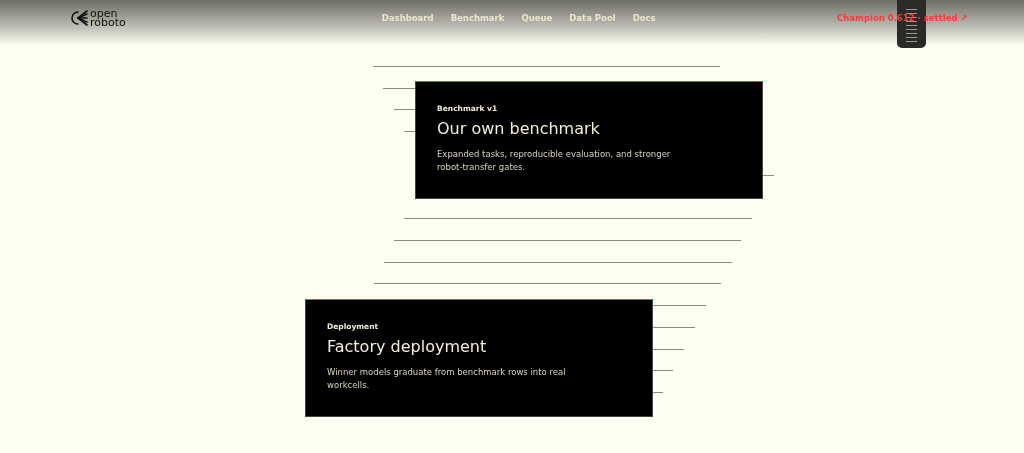  I want to click on card-text: Expanded tasks, reproducible evaluation, and stronger robot-transfer gates., so click(554, 161).